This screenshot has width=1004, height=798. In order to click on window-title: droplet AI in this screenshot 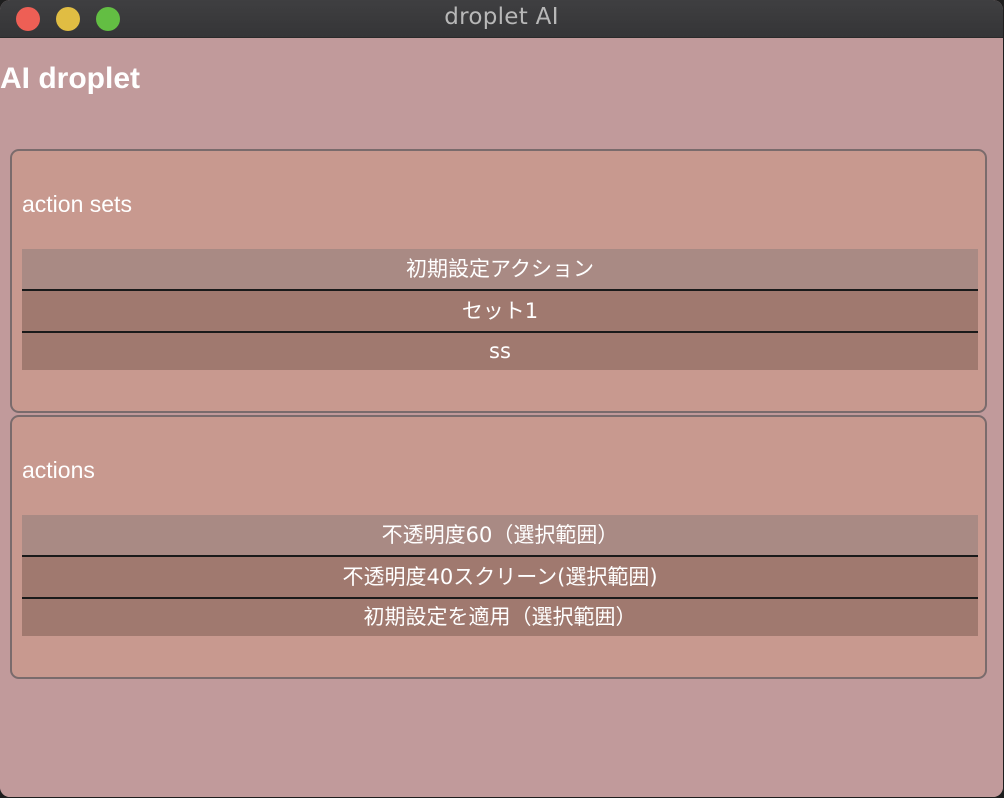, I will do `click(501, 17)`.